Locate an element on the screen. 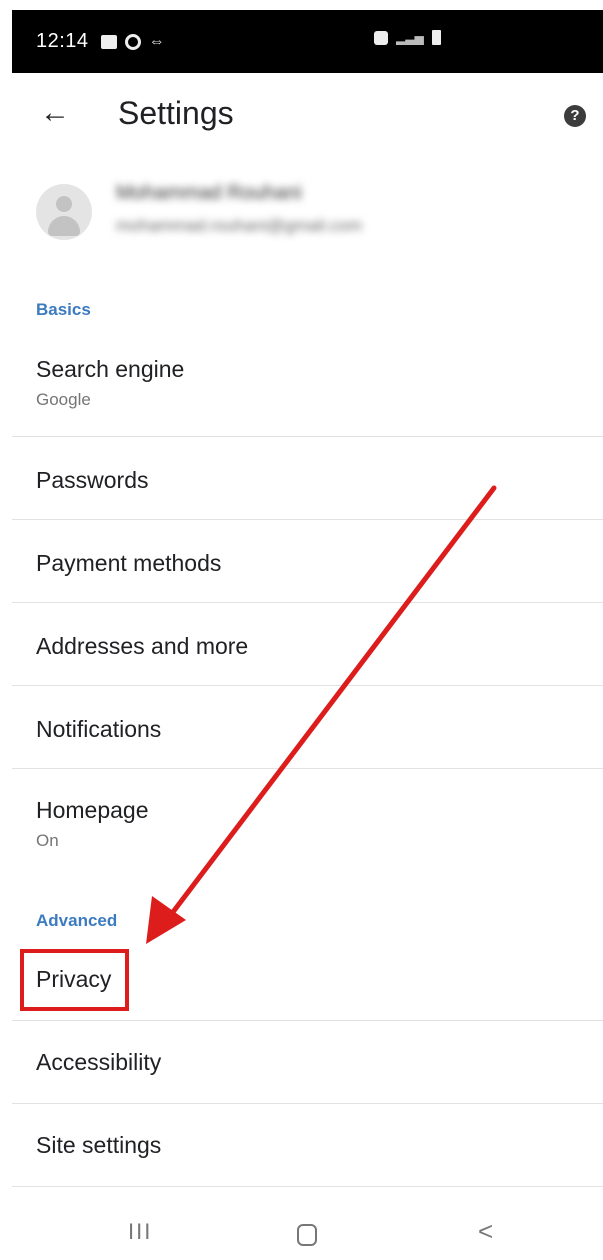 The width and height of the screenshot is (603, 1260). item-title: Payment methods is located at coordinates (129, 563).